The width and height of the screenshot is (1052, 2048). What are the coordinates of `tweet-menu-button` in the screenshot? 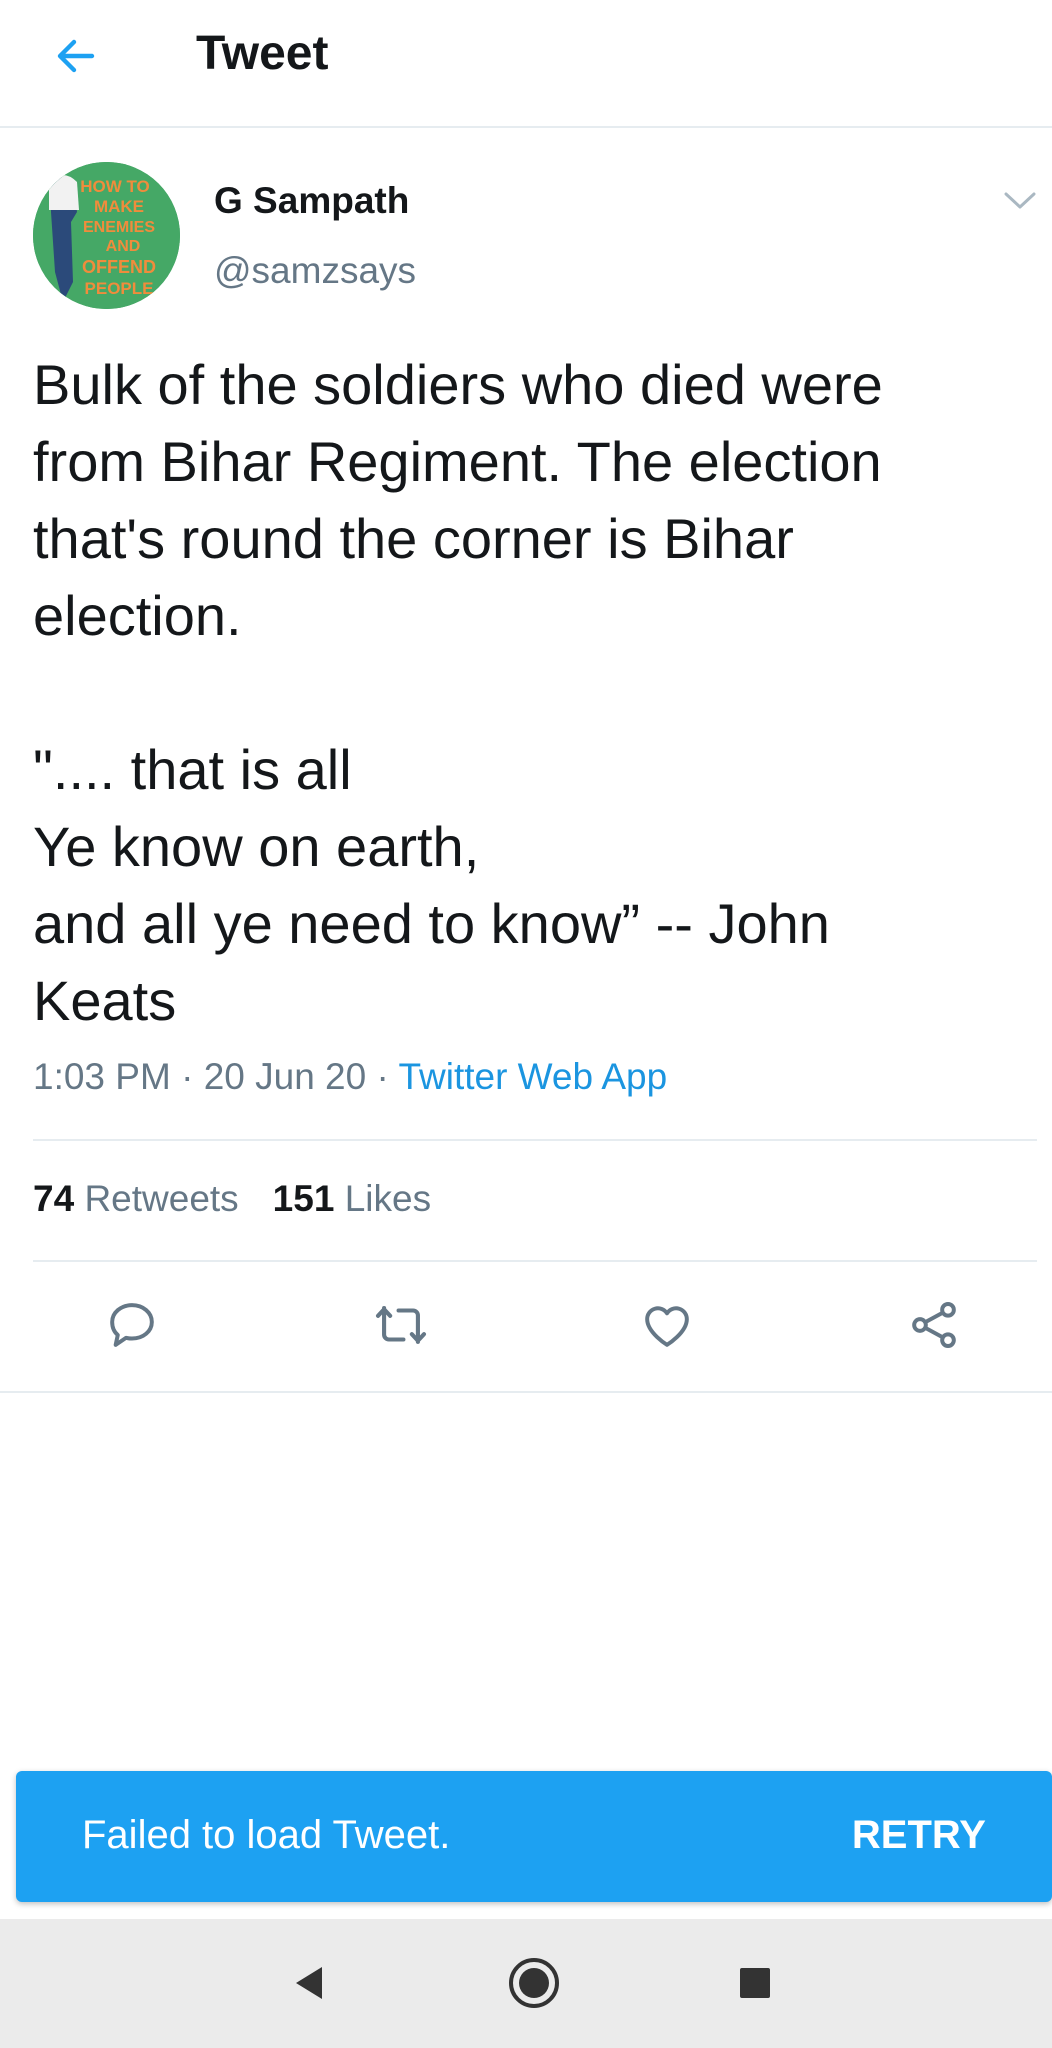 It's located at (1020, 200).